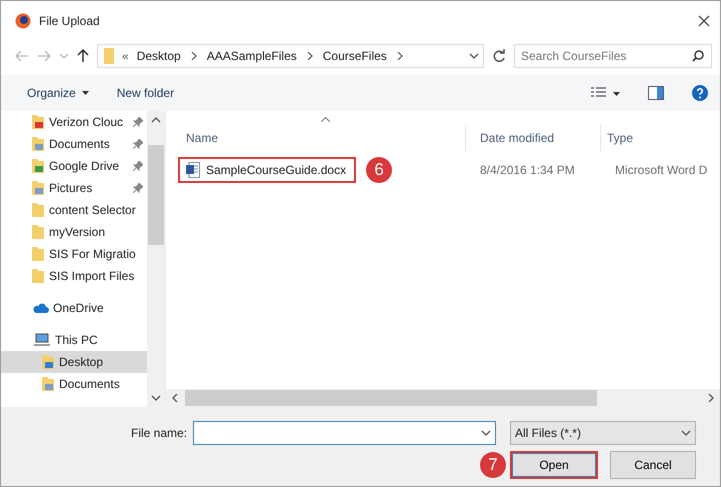  What do you see at coordinates (83, 56) in the screenshot?
I see `up-arrow-icon` at bounding box center [83, 56].